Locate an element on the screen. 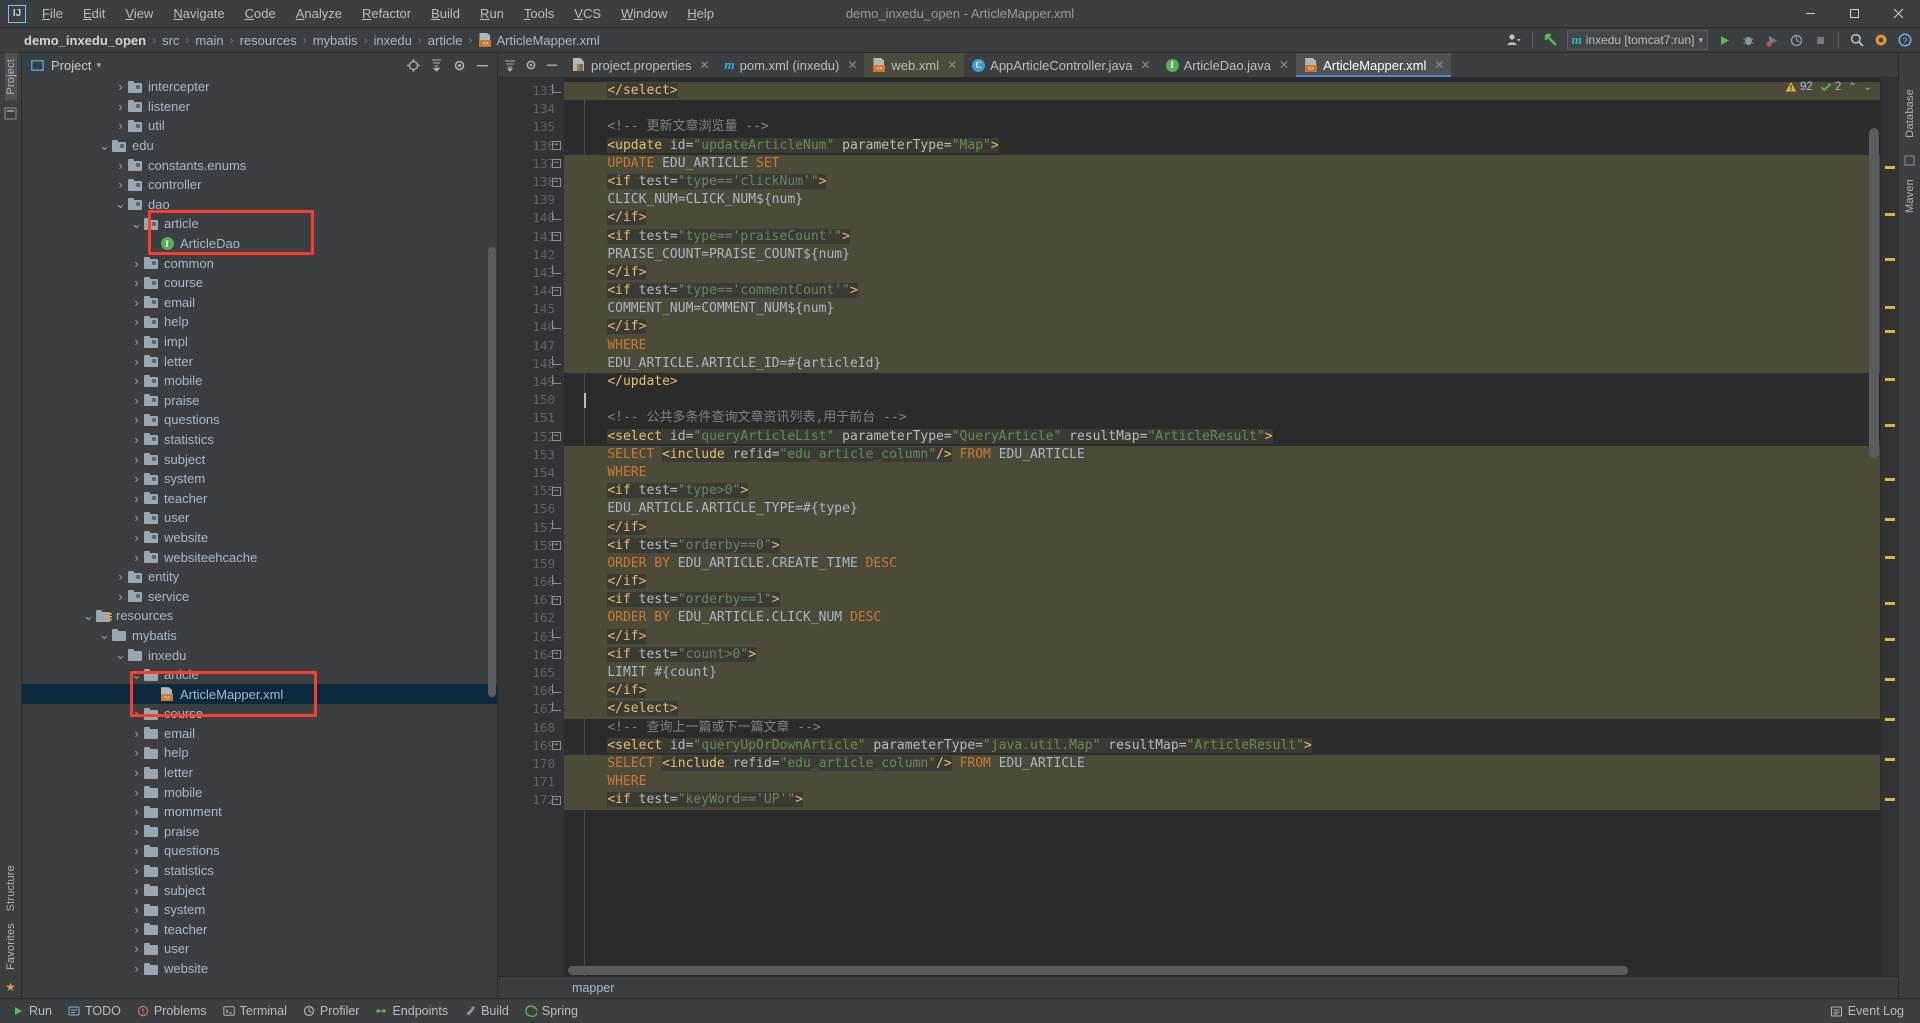 The image size is (1920, 1023). tree-item-subject: › subject is located at coordinates (259, 459).